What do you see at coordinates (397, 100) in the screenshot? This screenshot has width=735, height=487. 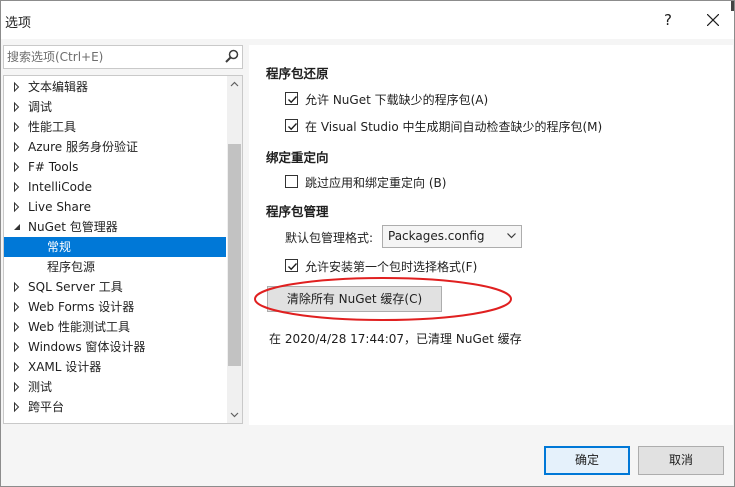 I see `allow-download-label: 允许 NuGet 下载缺少的程序包(A)` at bounding box center [397, 100].